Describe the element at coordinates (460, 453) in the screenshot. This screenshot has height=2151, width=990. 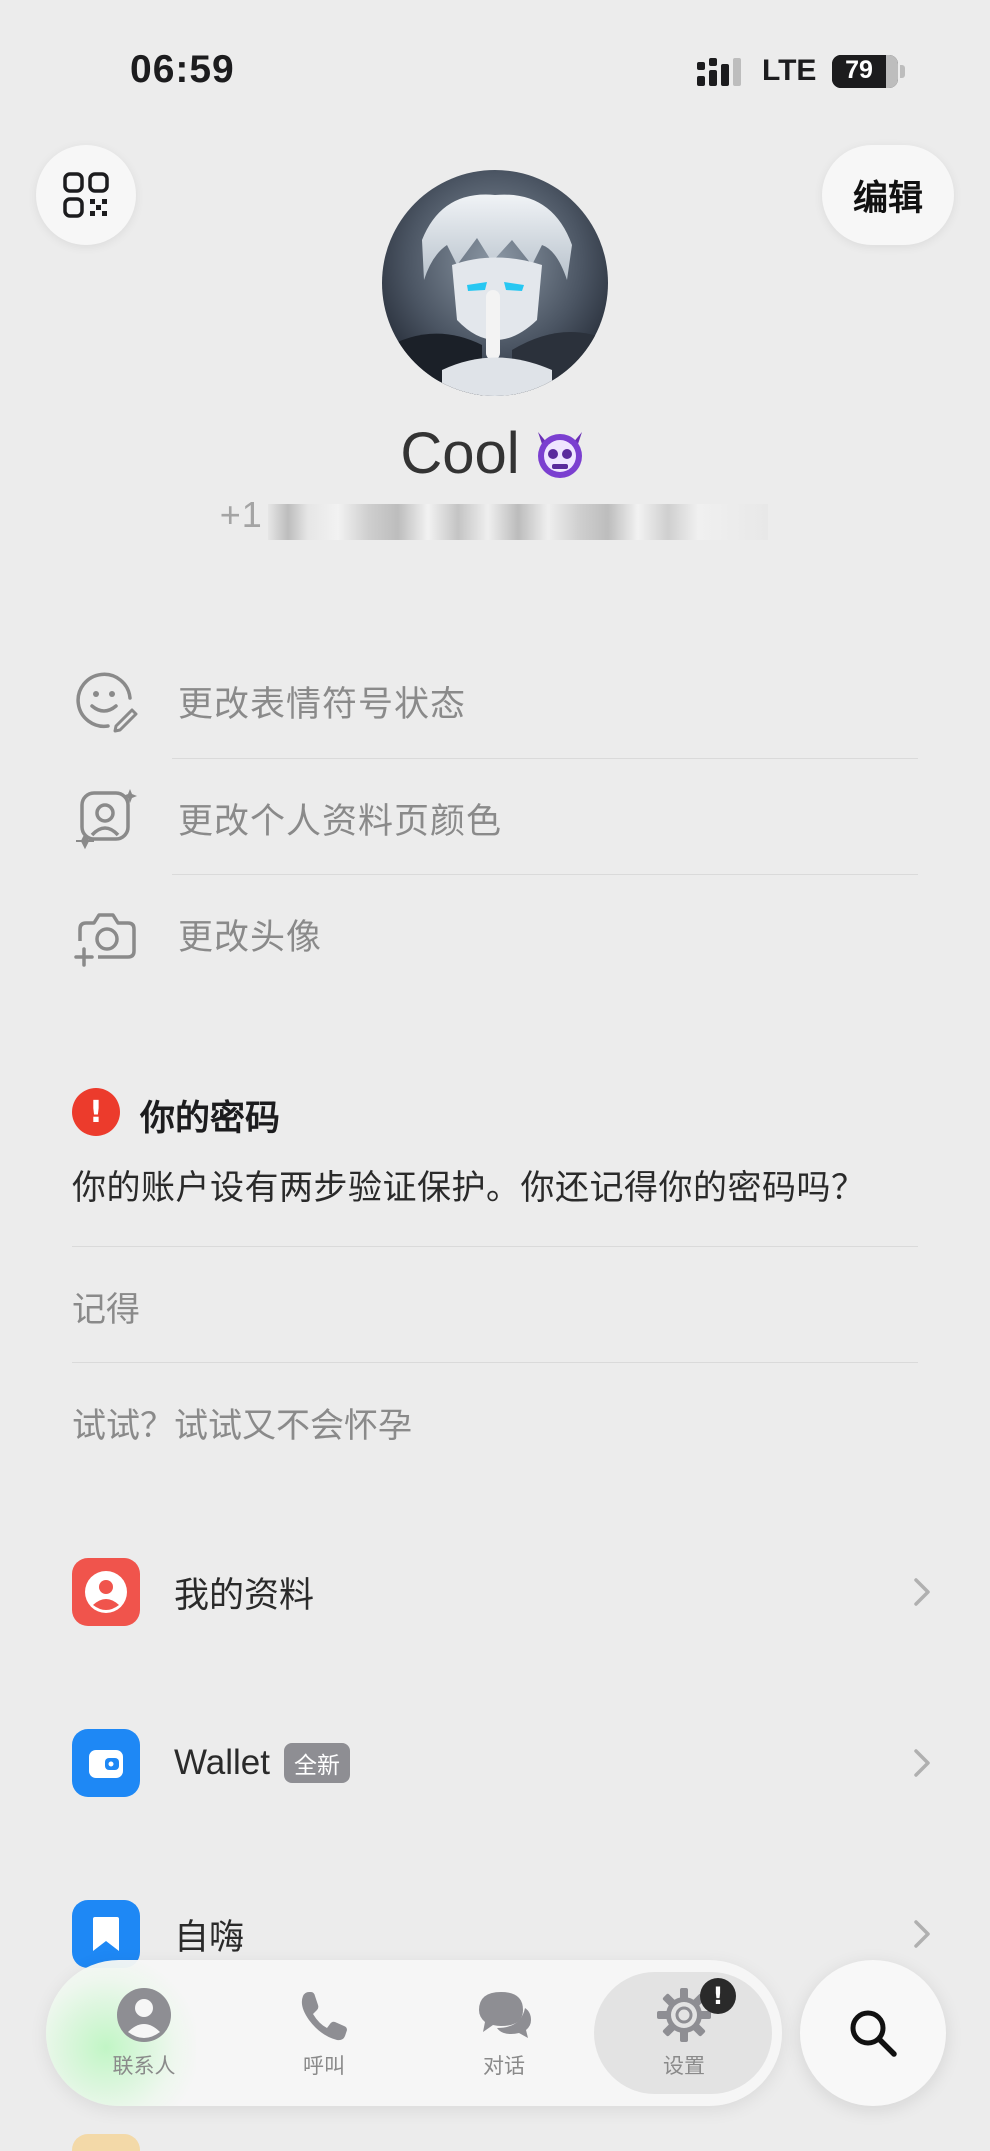
I see `profile-name: Cool` at that location.